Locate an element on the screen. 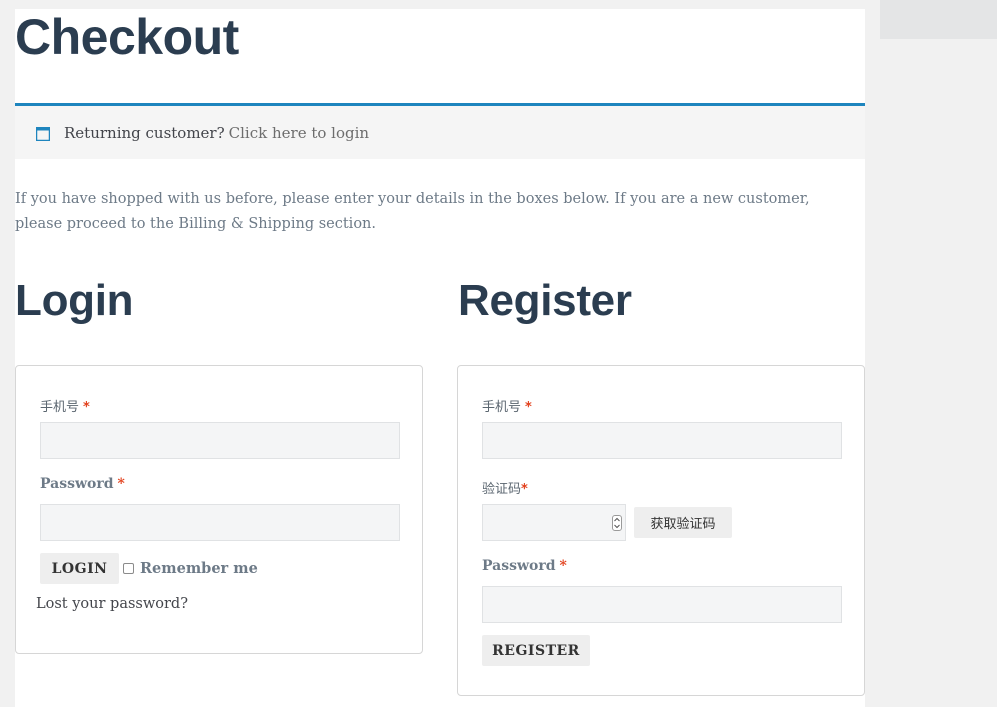 Image resolution: width=997 pixels, height=707 pixels. number-spinner-icon is located at coordinates (617, 523).